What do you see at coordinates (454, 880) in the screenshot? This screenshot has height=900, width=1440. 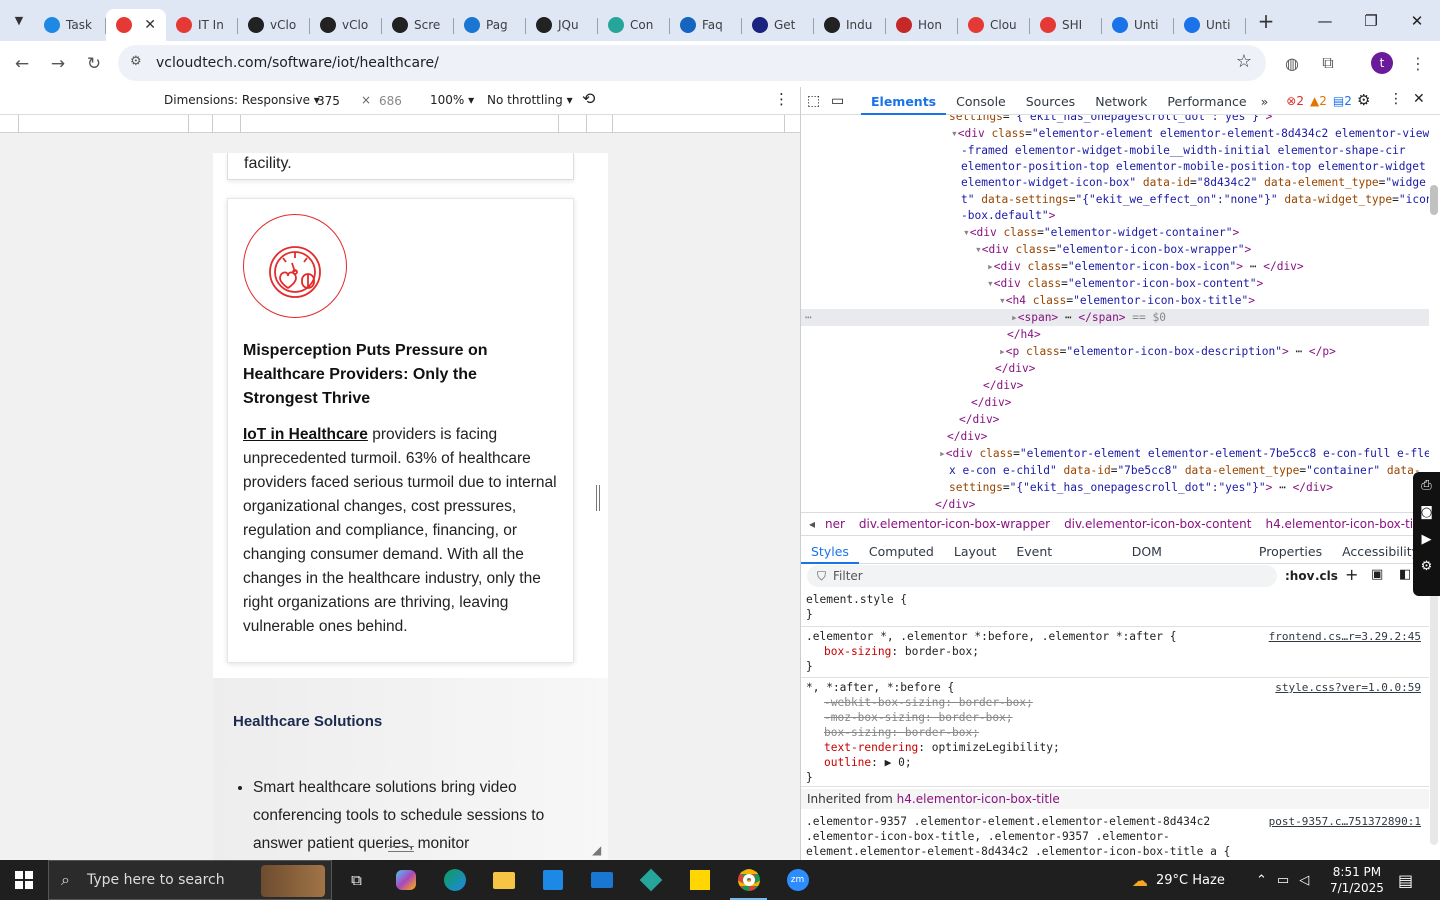 I see `edge-icon` at bounding box center [454, 880].